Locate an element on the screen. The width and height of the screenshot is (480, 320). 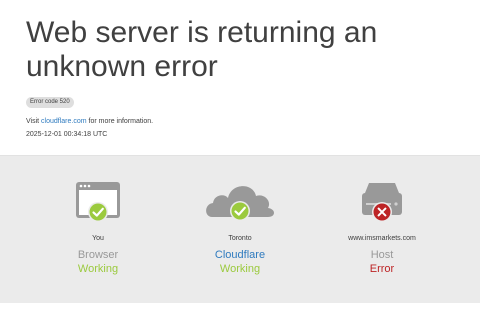
node-location: Toronto is located at coordinates (240, 238).